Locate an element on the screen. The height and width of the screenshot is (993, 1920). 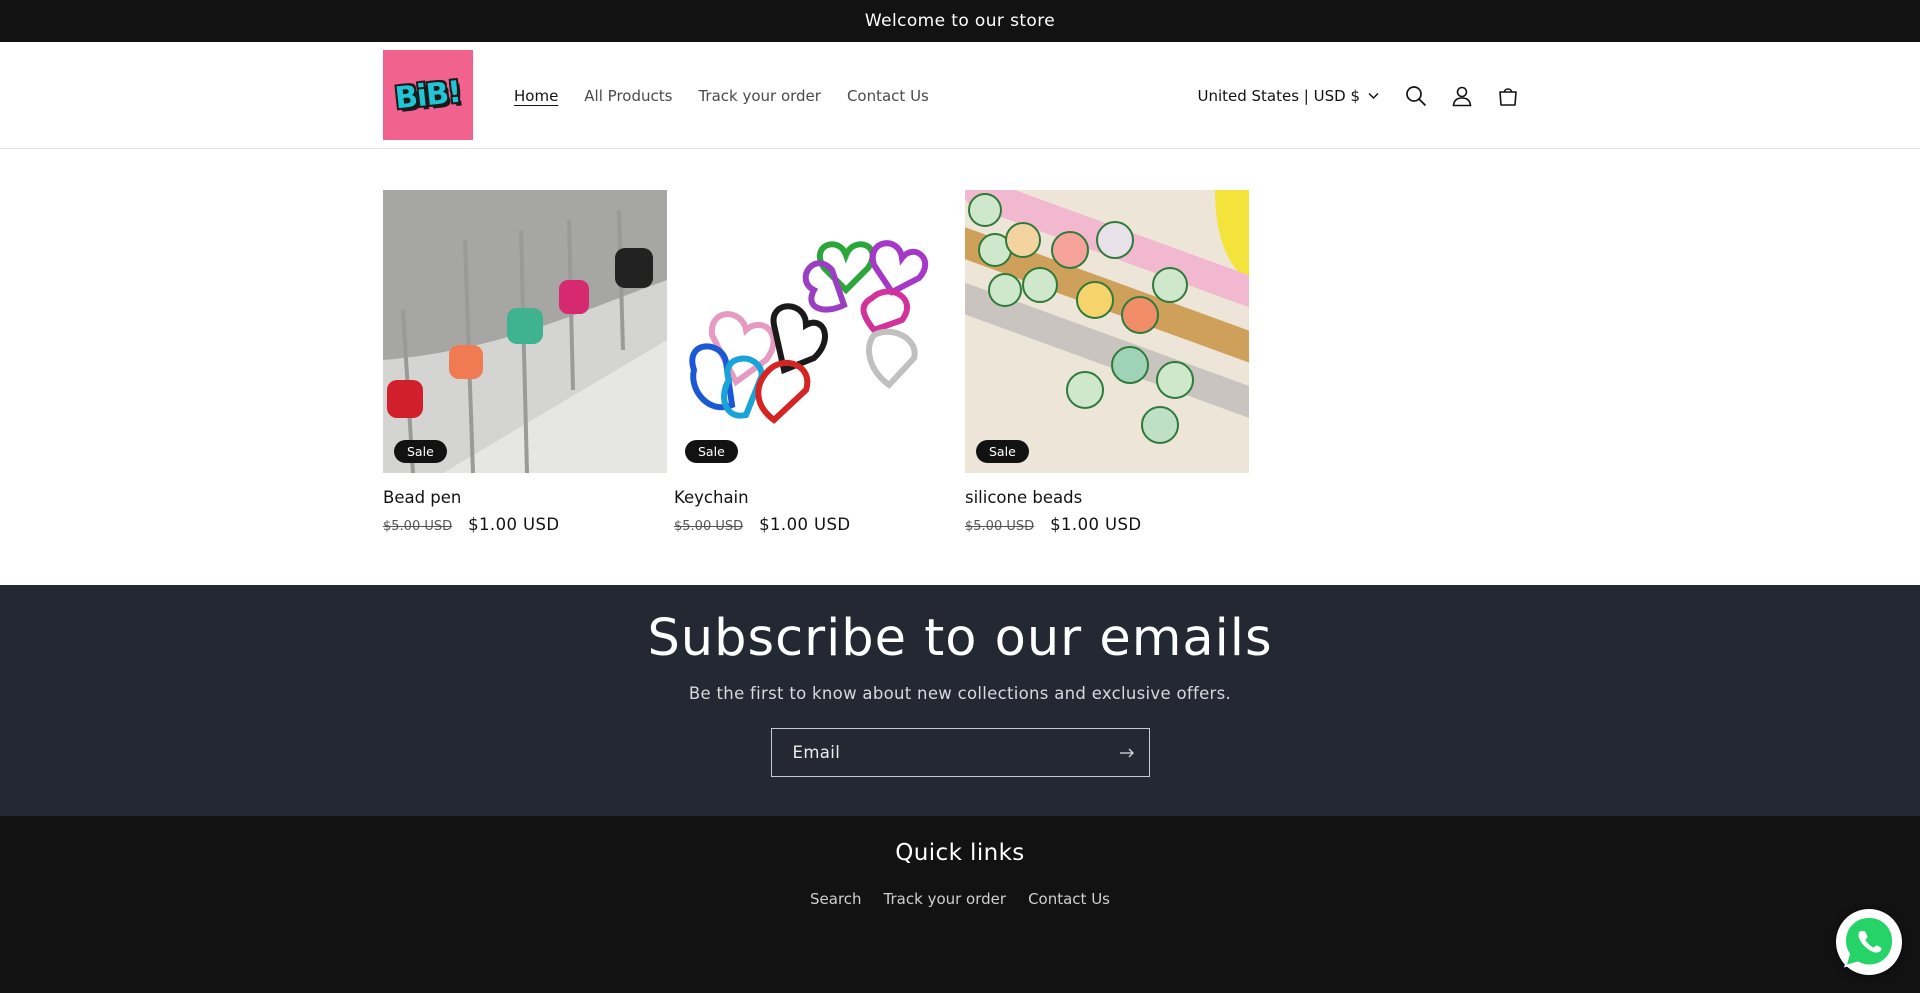
arrow-right-icon is located at coordinates (1126, 752).